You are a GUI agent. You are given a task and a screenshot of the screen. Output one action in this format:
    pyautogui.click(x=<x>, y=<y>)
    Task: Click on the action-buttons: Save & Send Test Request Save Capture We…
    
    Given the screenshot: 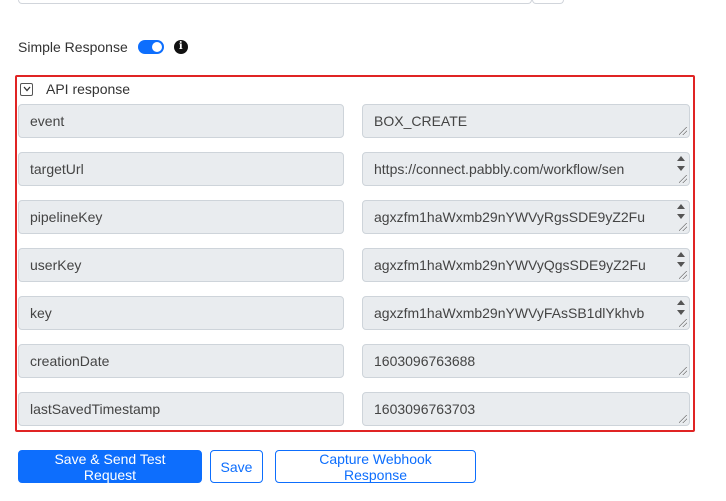 What is the action you would take?
    pyautogui.click(x=251, y=466)
    